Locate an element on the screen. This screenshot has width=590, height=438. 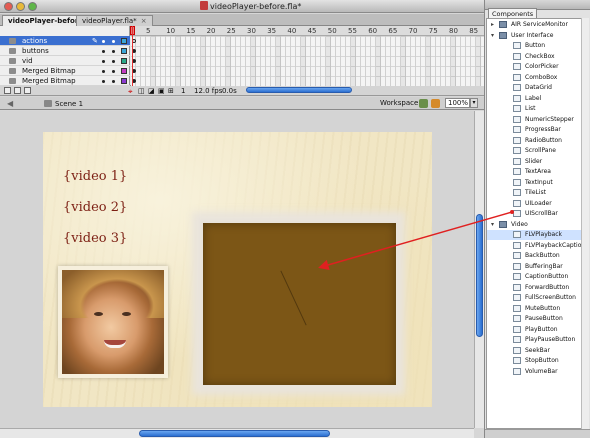
timeline-scroll-thumb is located at coordinates (299, 90).